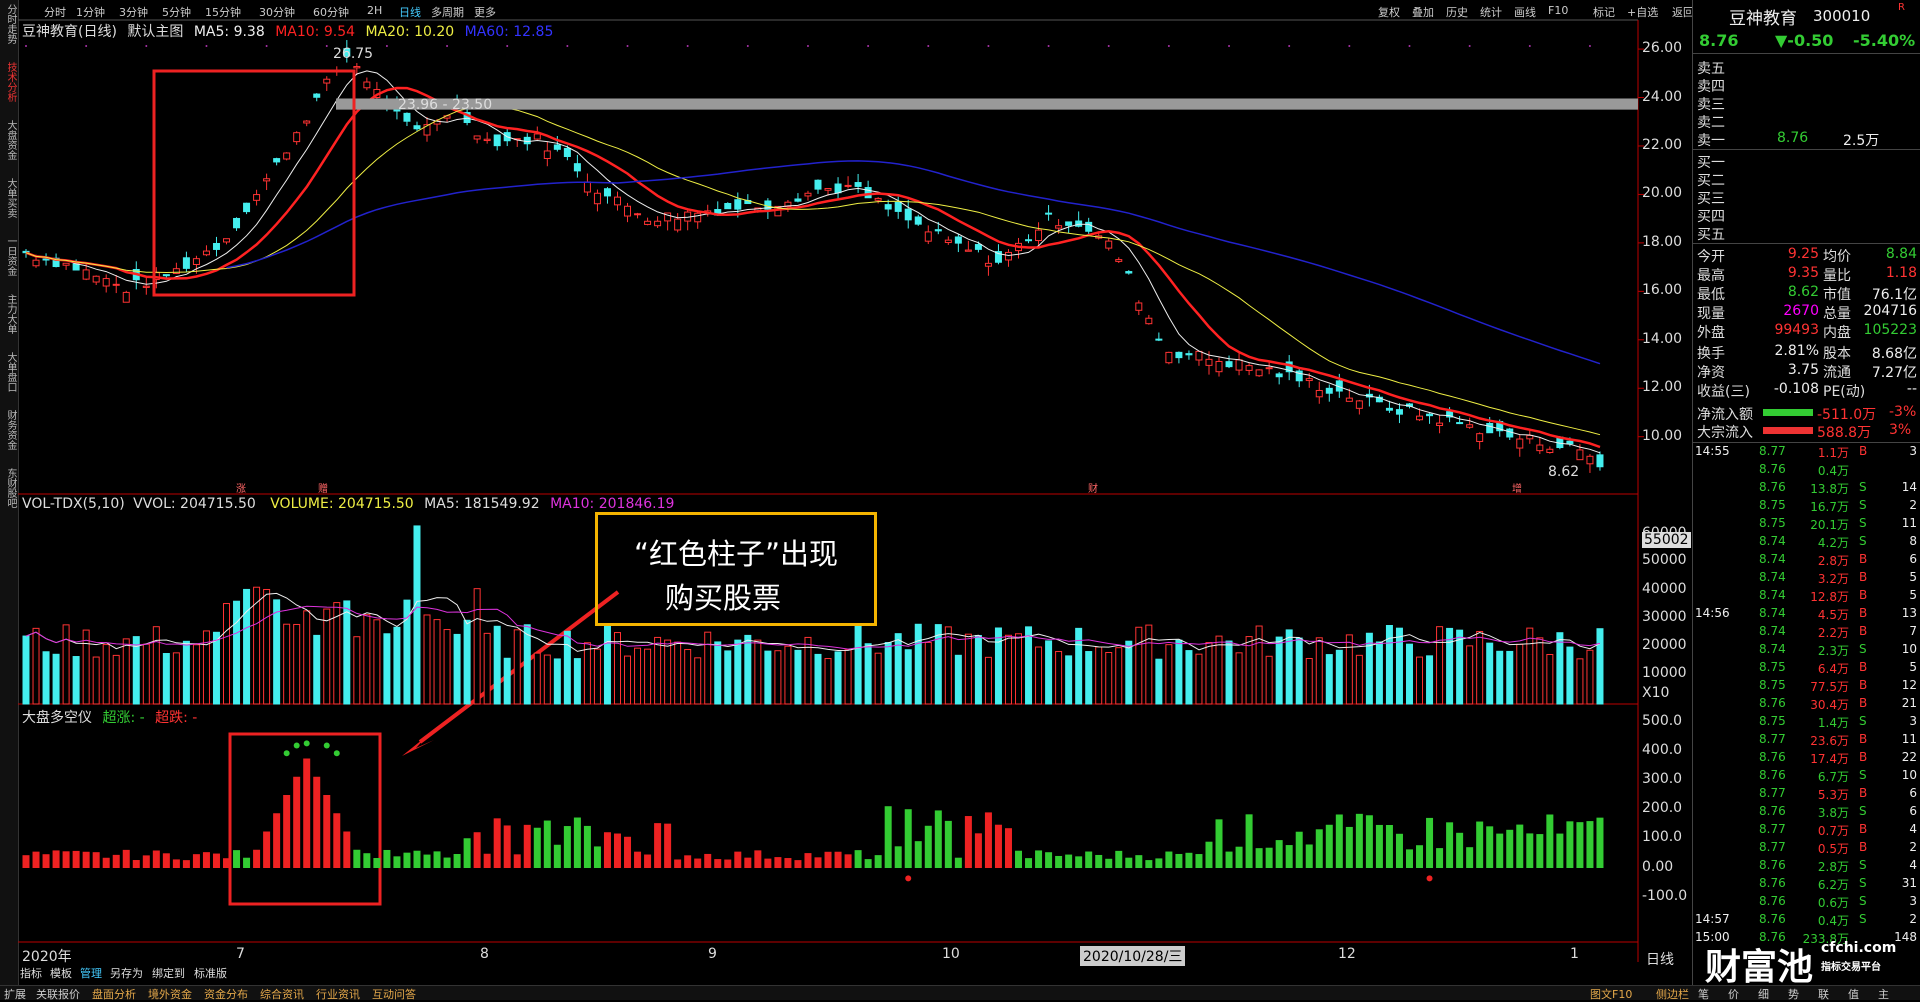 The width and height of the screenshot is (1920, 1002). I want to click on bottom-right-tab-6: 联, so click(1823, 994).